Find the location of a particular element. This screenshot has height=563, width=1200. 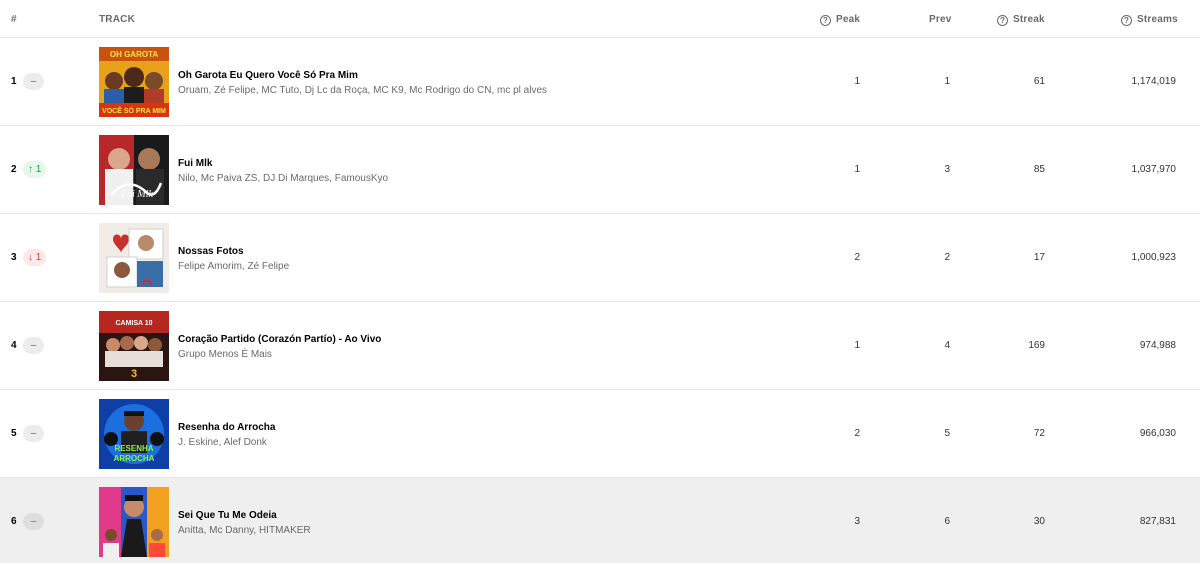

prev-column-header: Prev is located at coordinates (940, 19).